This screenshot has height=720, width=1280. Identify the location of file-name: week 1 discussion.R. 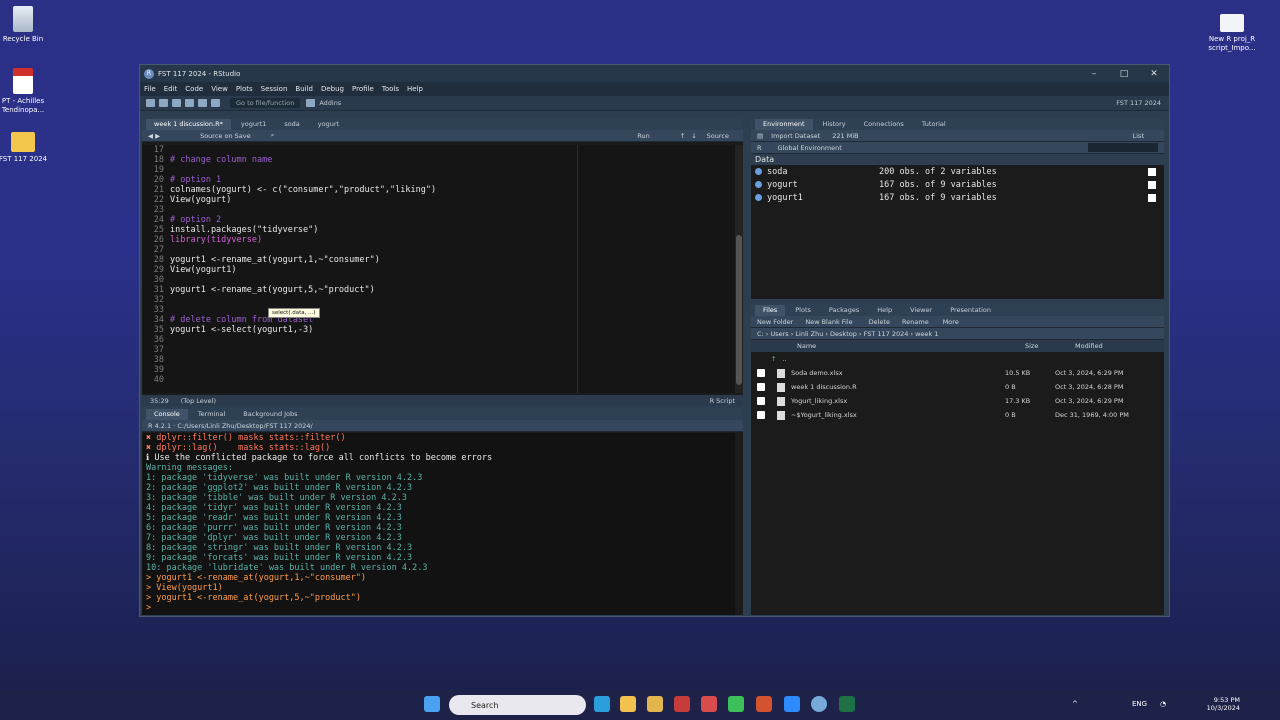
(898, 387).